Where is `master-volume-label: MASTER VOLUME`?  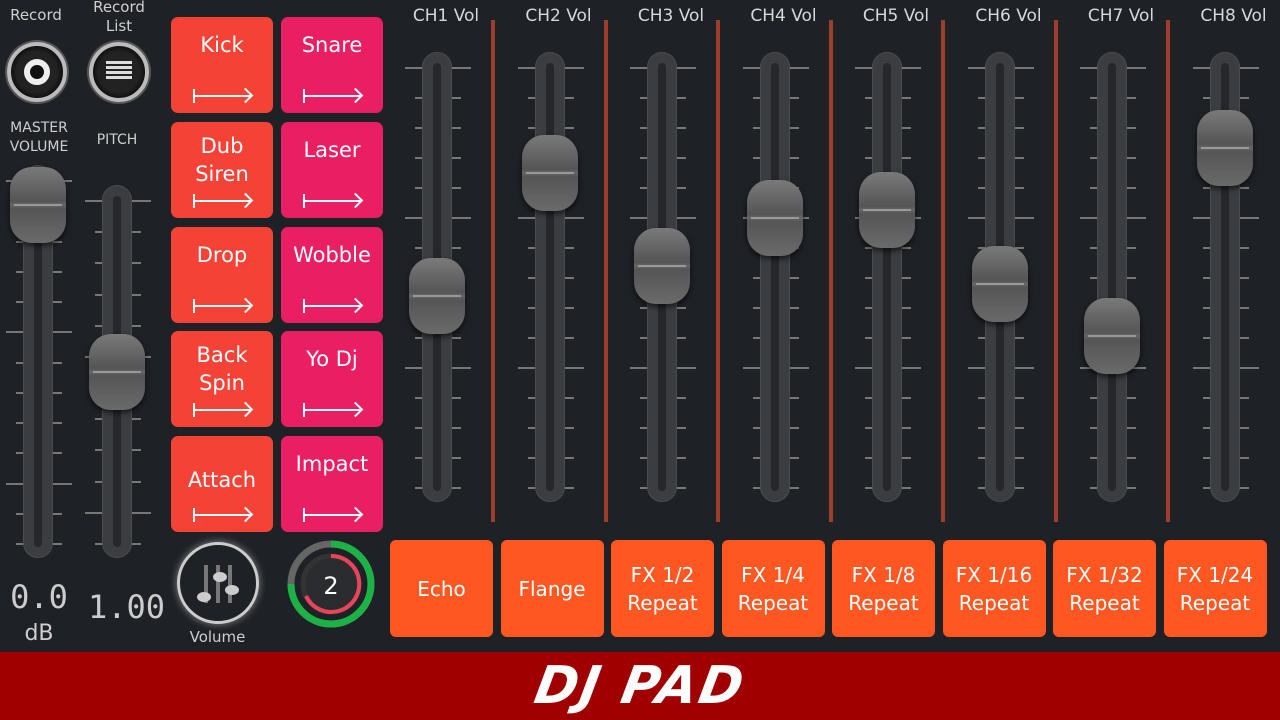 master-volume-label: MASTER VOLUME is located at coordinates (39, 137).